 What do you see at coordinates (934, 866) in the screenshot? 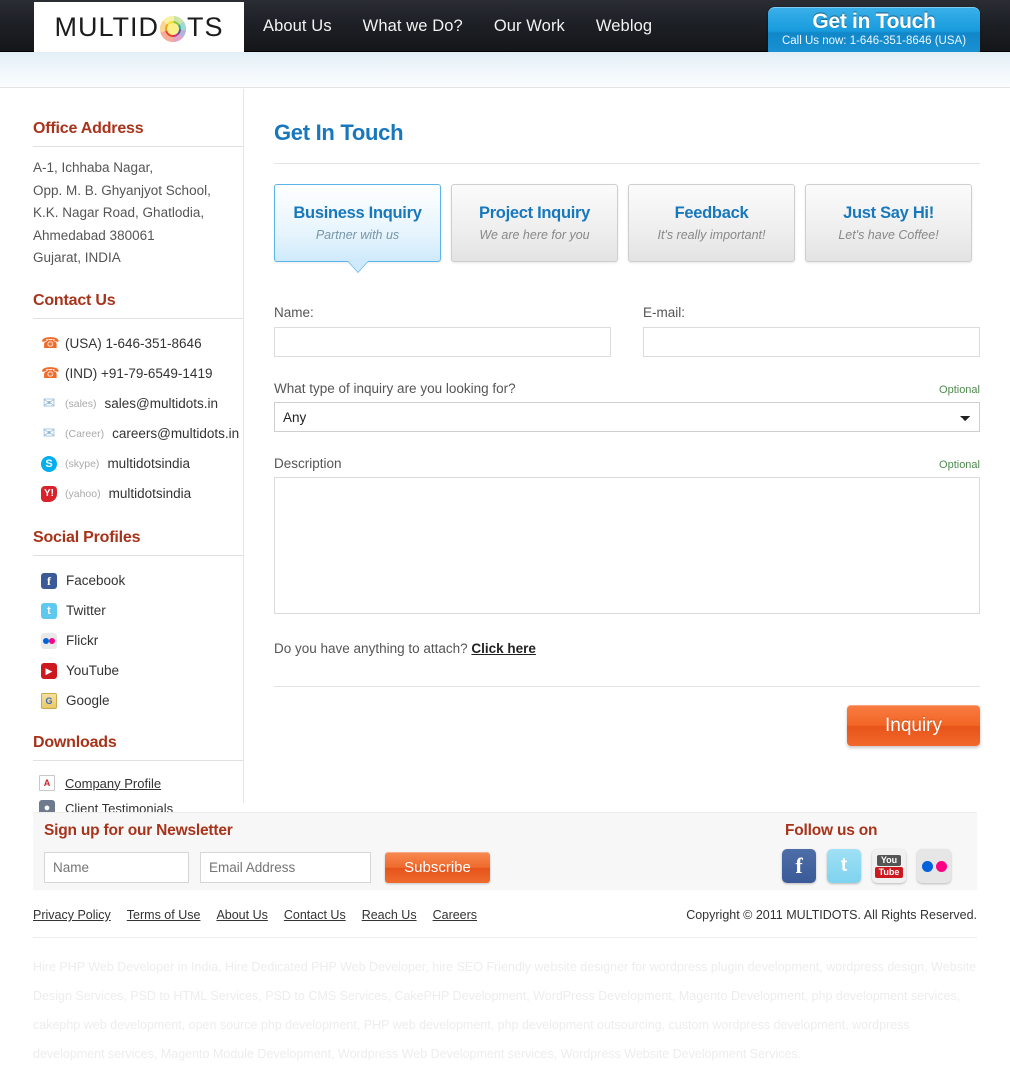
I see `footer-flickr-icon` at bounding box center [934, 866].